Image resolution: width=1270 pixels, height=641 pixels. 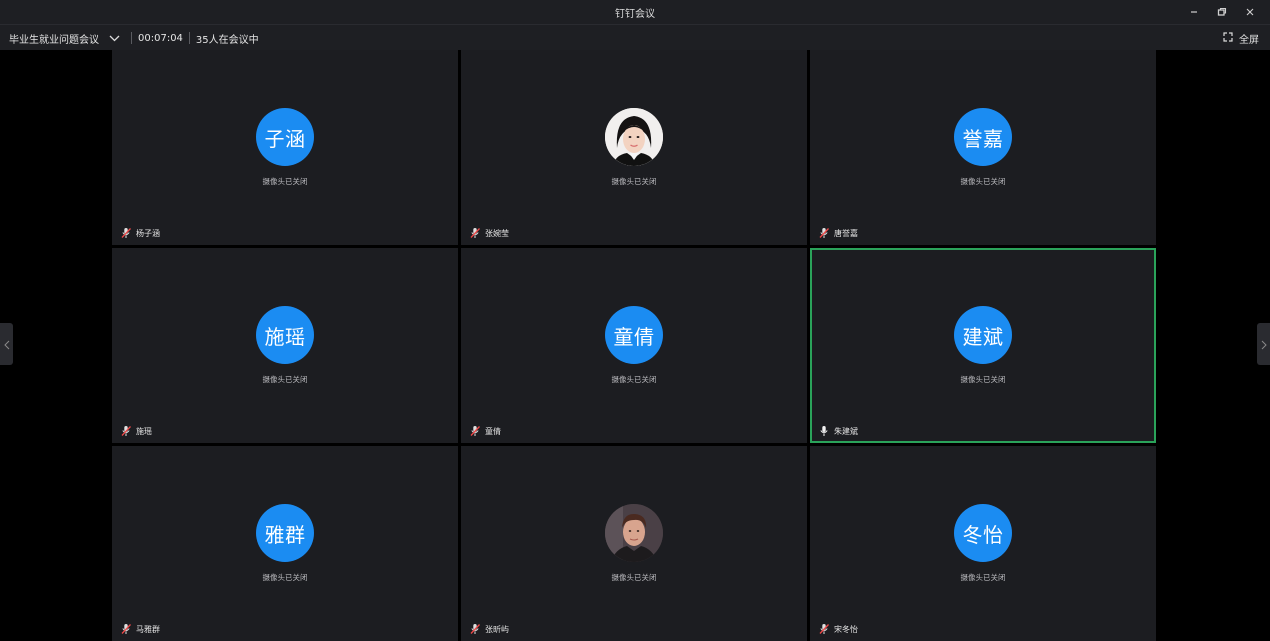 I want to click on participant-tile-active-speaker: 建斌 摄像头已关闭 朱建斌, so click(x=983, y=345).